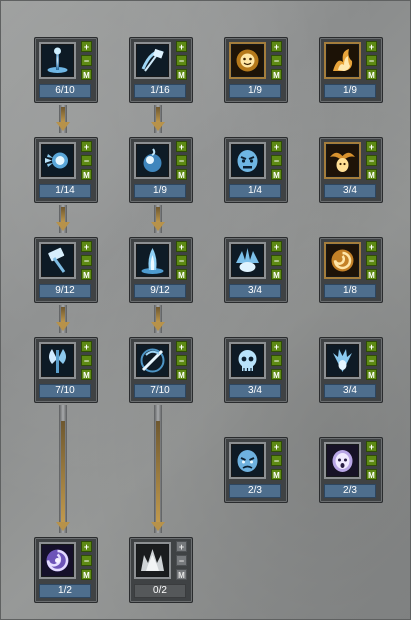  I want to click on skull-icon, so click(247, 360).